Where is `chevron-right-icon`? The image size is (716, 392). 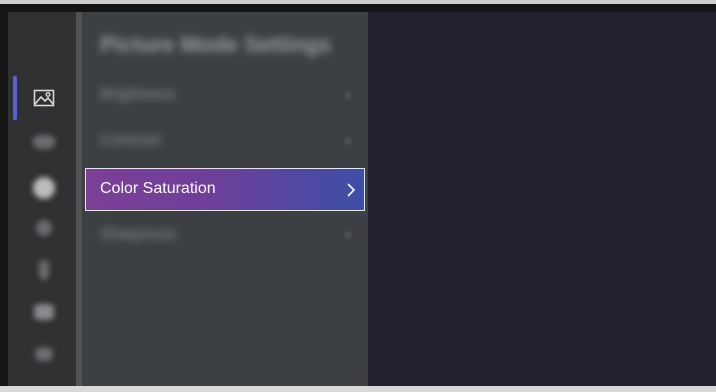 chevron-right-icon is located at coordinates (351, 190).